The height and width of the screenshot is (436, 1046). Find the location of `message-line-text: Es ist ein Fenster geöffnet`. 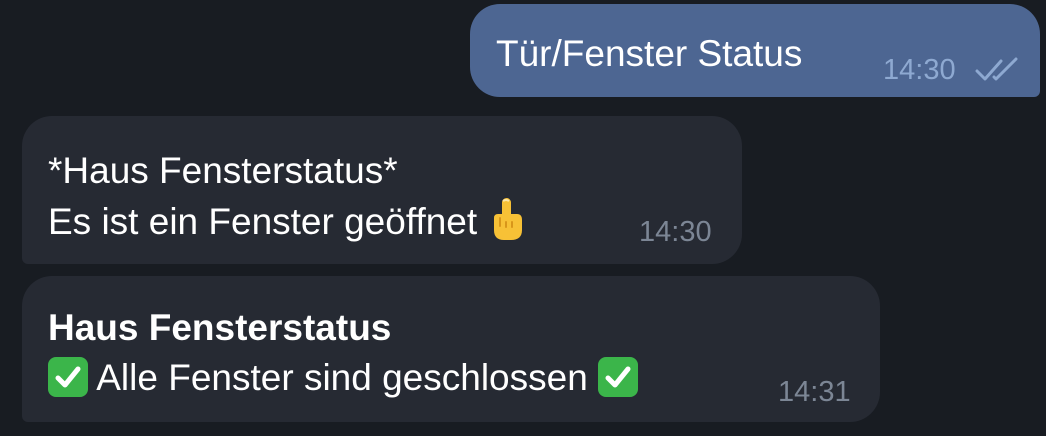

message-line-text: Es ist ein Fenster geöffnet is located at coordinates (263, 221).